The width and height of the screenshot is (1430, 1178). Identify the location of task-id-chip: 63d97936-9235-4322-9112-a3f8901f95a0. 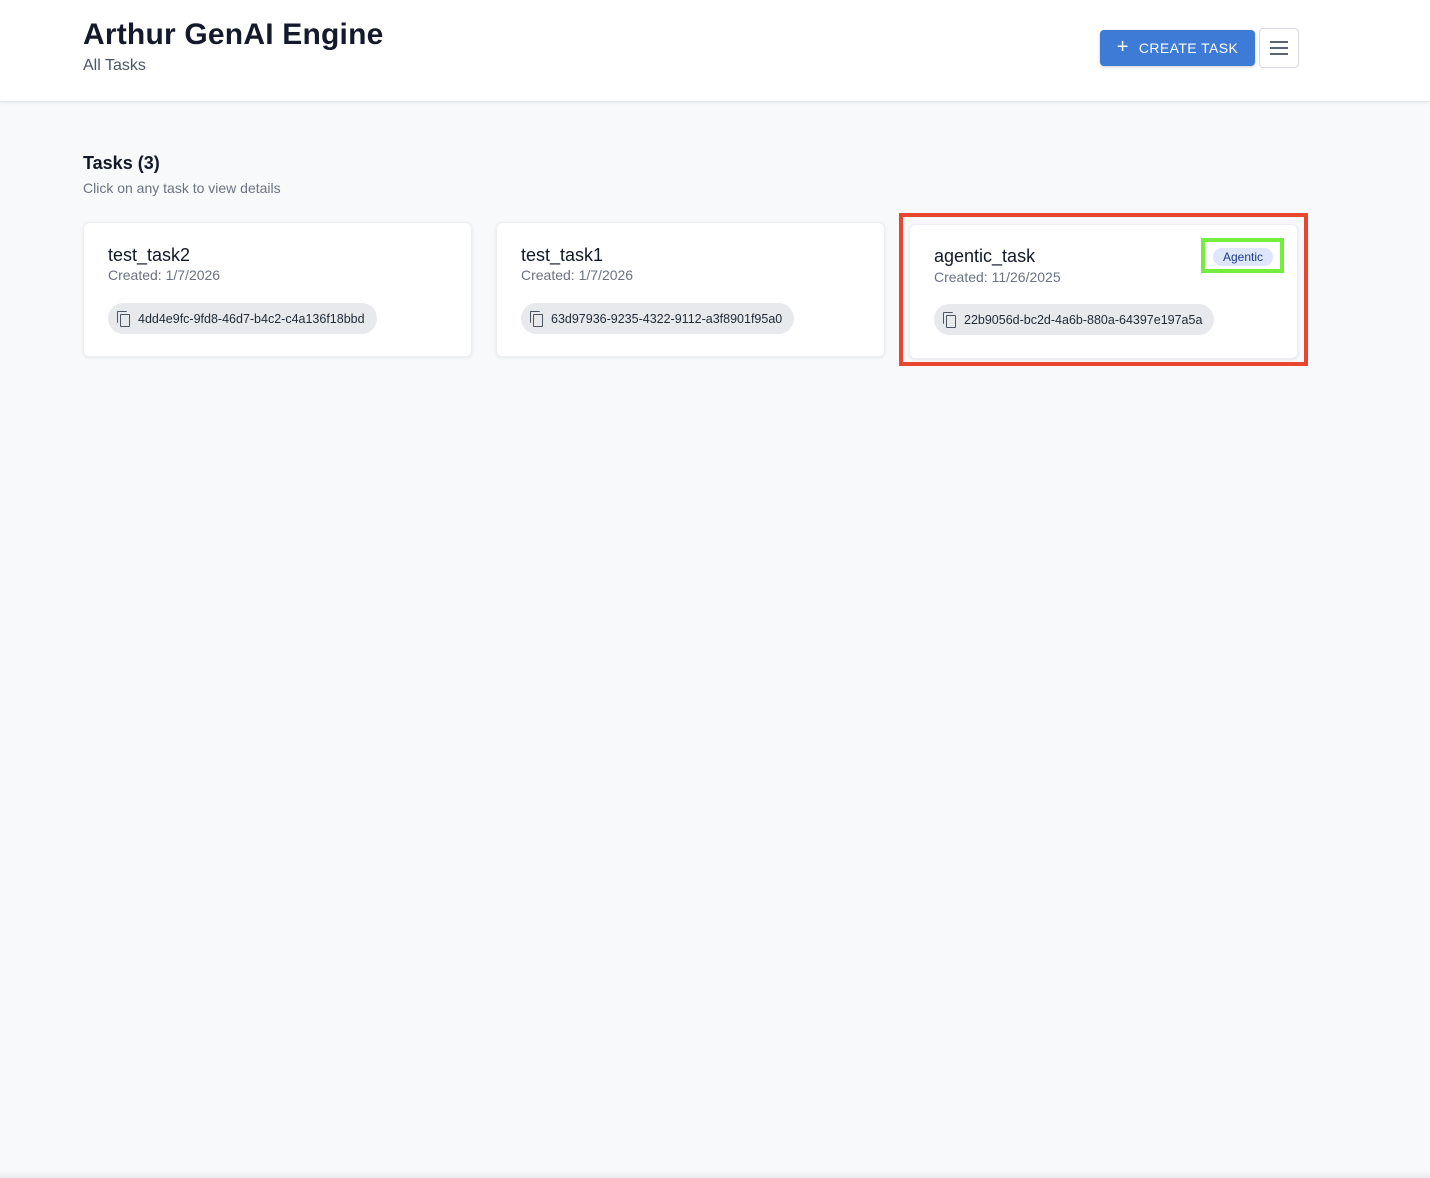
(658, 318).